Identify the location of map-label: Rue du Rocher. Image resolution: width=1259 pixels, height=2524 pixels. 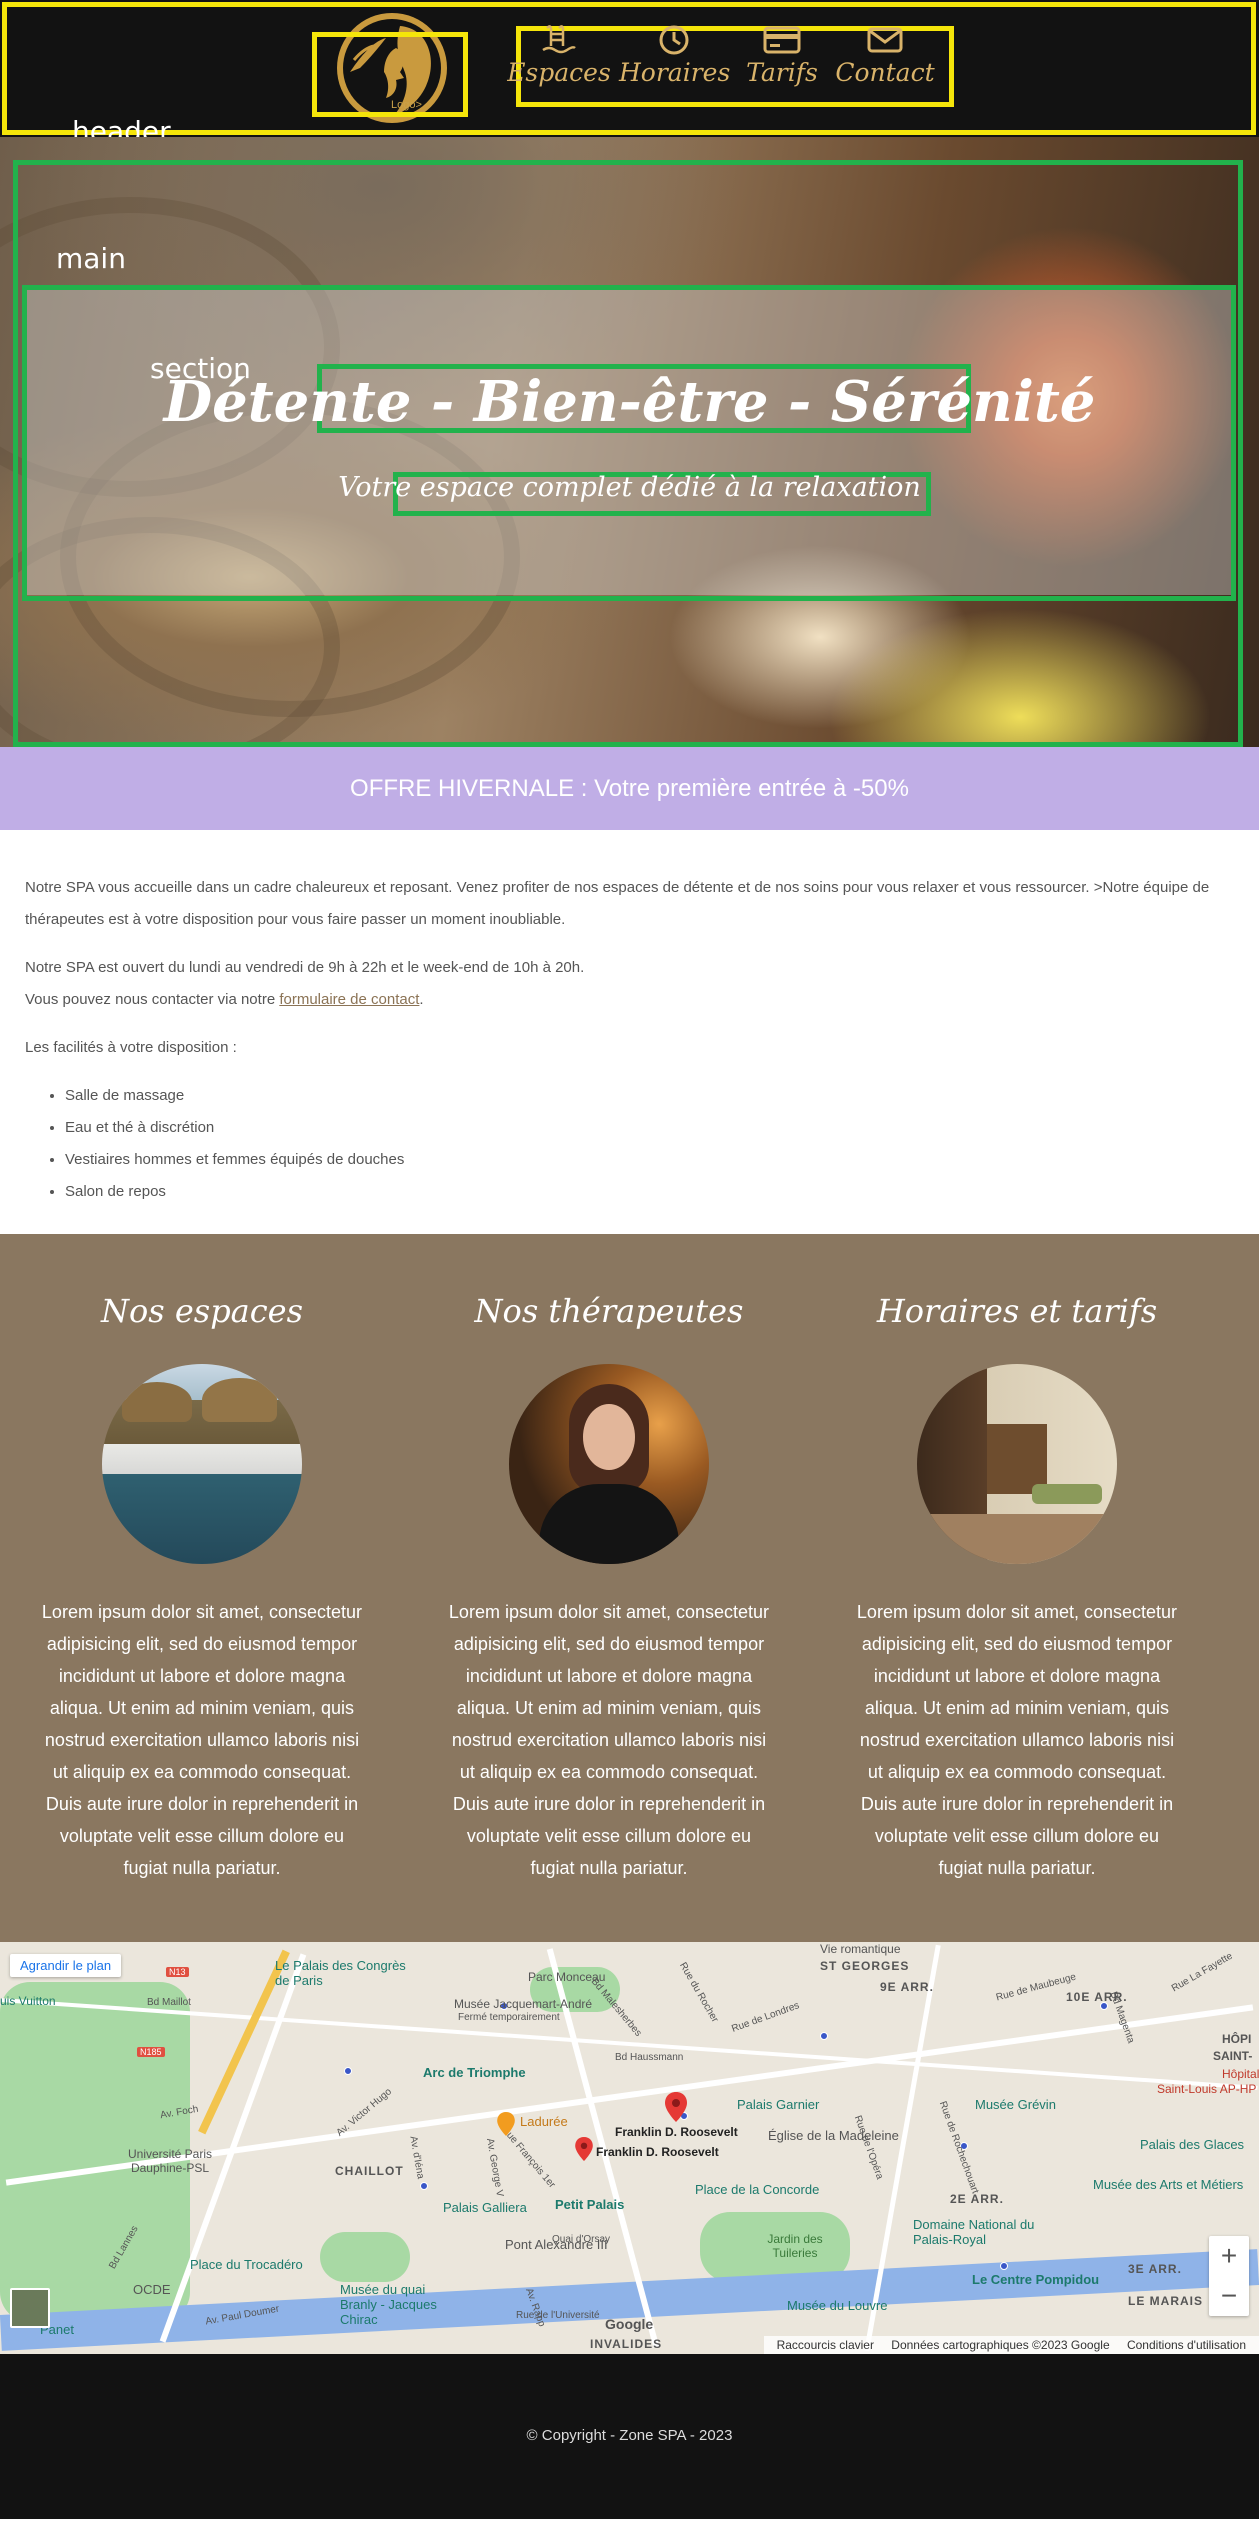
(699, 1992).